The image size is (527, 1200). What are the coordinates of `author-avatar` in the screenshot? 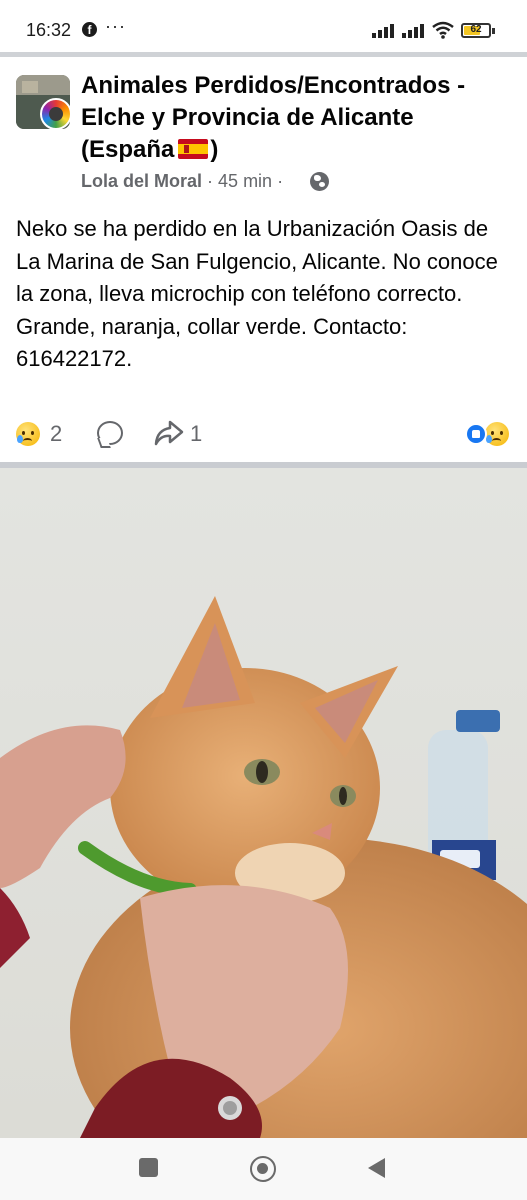 It's located at (56, 114).